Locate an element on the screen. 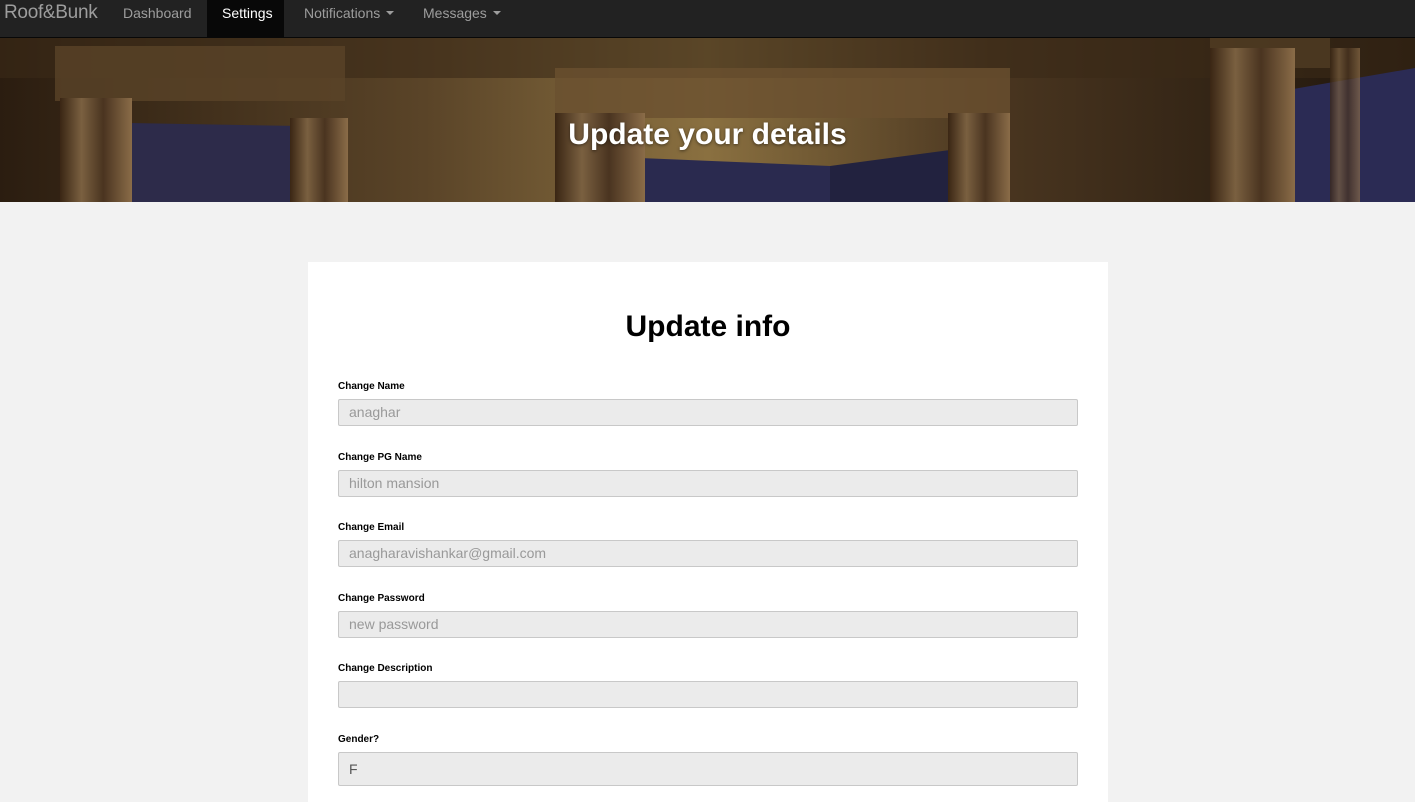 The height and width of the screenshot is (802, 1415). nav-messages-dropdown: Messages is located at coordinates (462, 19).